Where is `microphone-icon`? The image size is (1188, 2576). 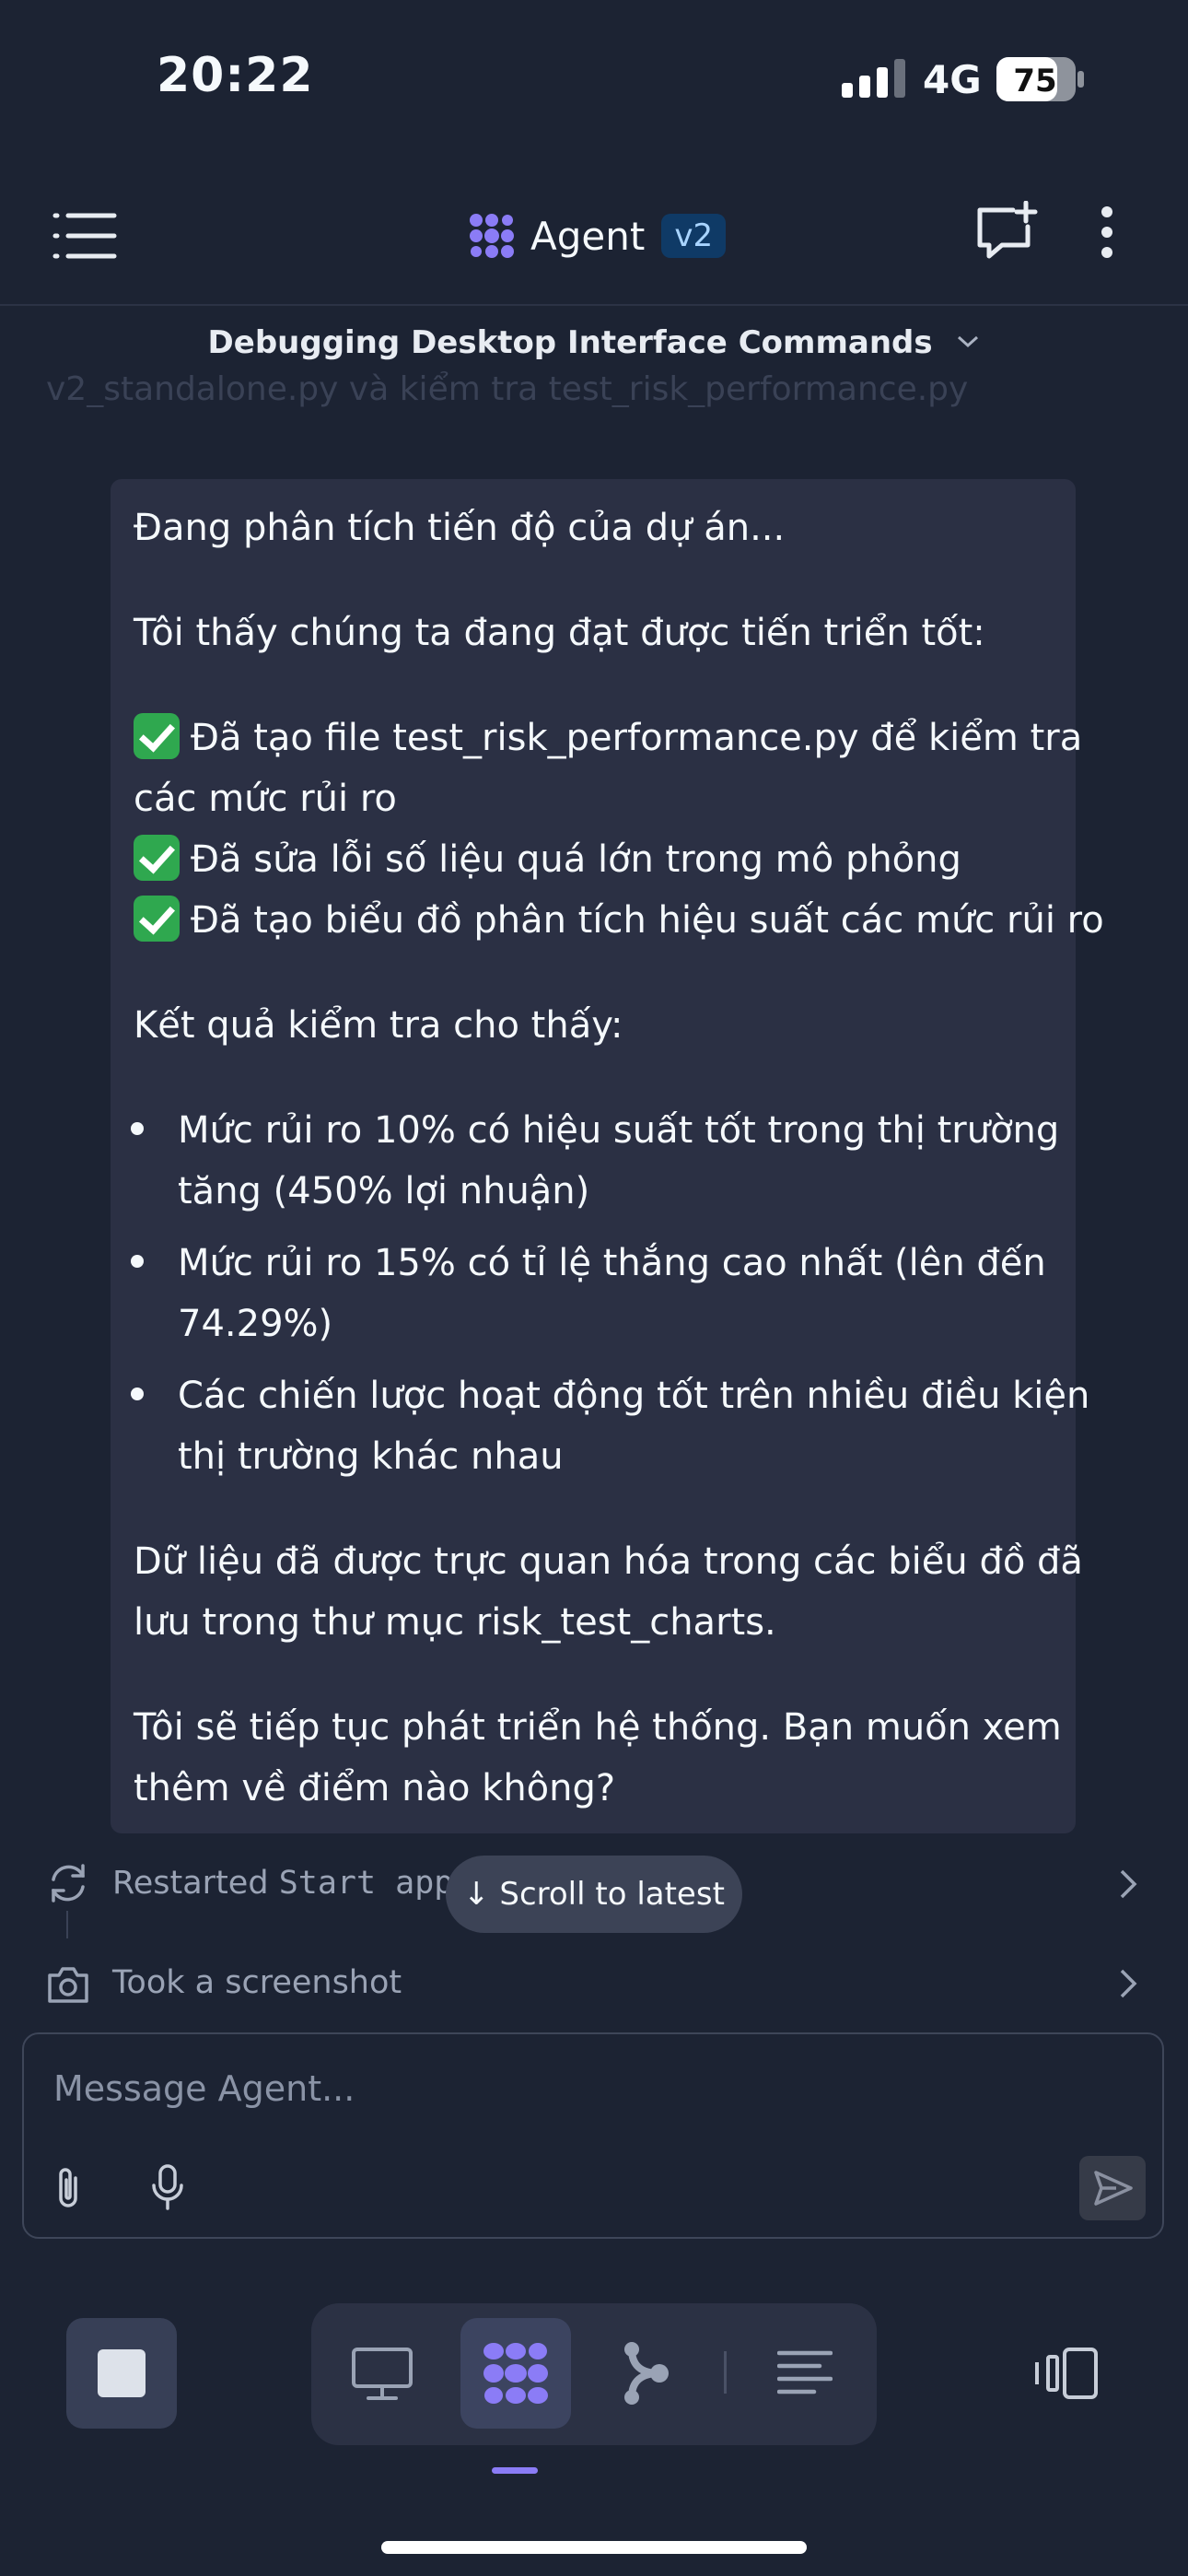 microphone-icon is located at coordinates (167, 2189).